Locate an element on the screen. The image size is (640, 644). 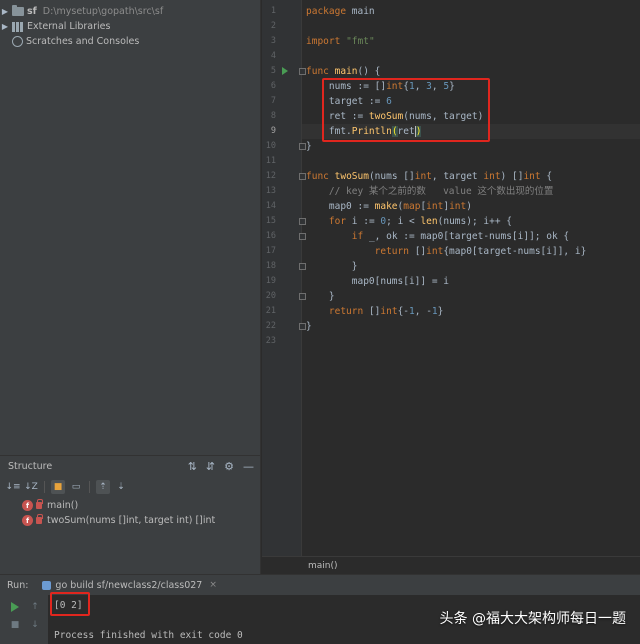
run-label: Run: is located at coordinates (18, 585).